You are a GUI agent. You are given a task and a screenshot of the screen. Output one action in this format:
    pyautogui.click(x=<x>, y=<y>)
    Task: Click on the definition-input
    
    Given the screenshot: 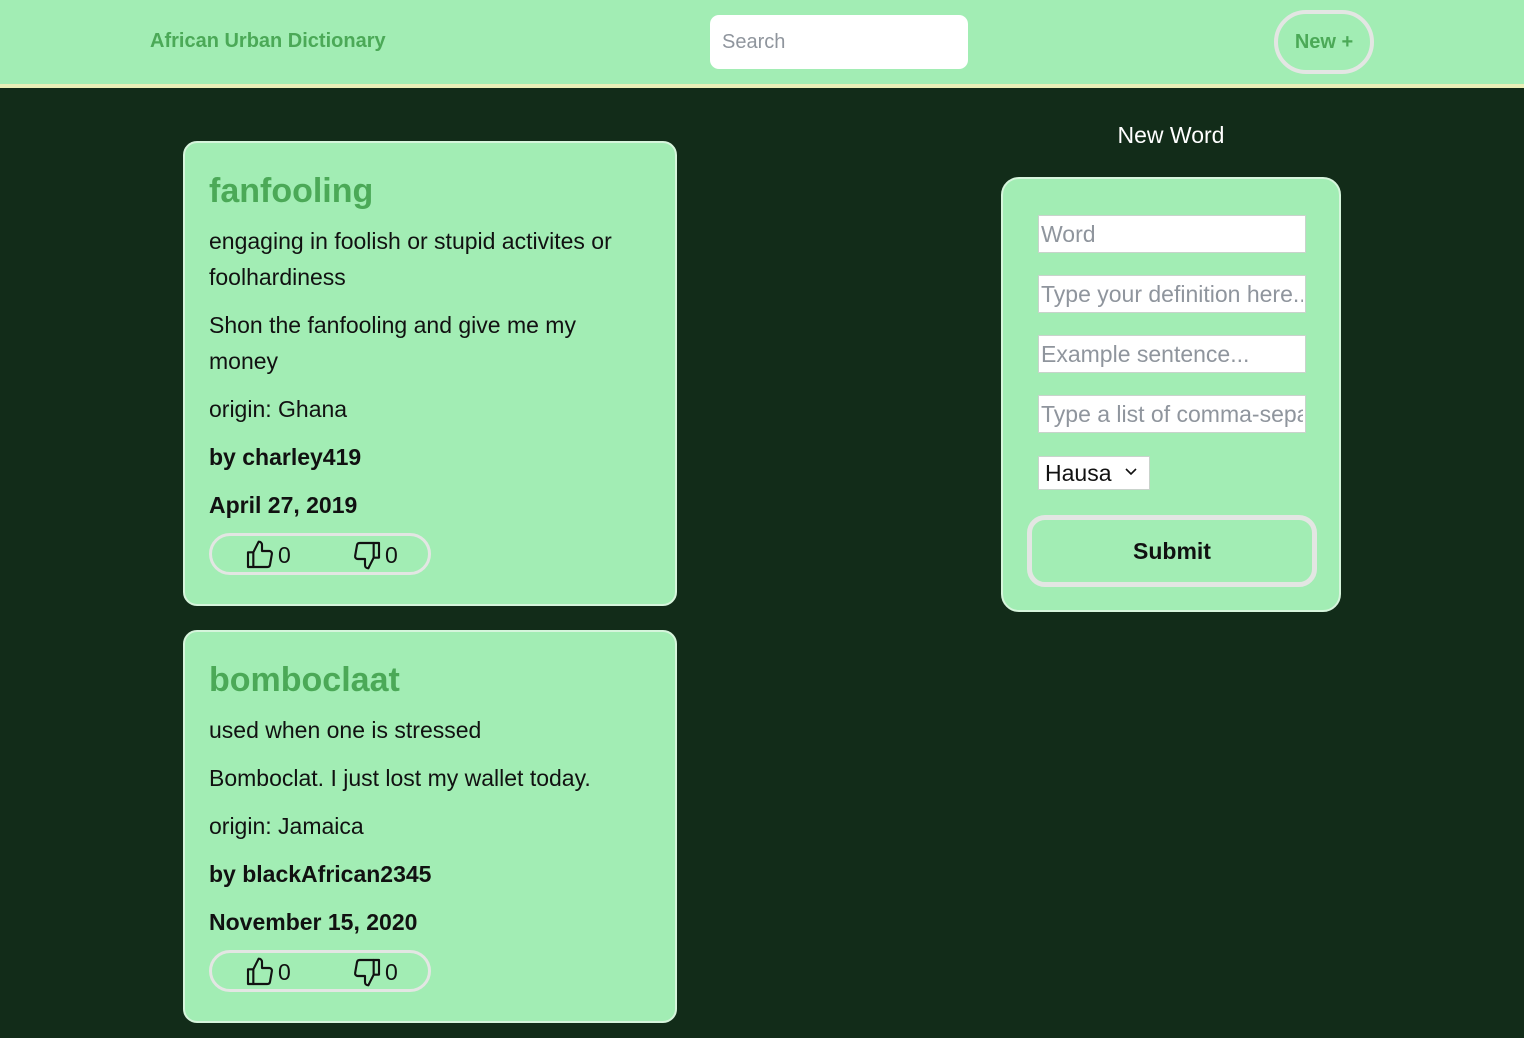 What is the action you would take?
    pyautogui.click(x=1172, y=294)
    